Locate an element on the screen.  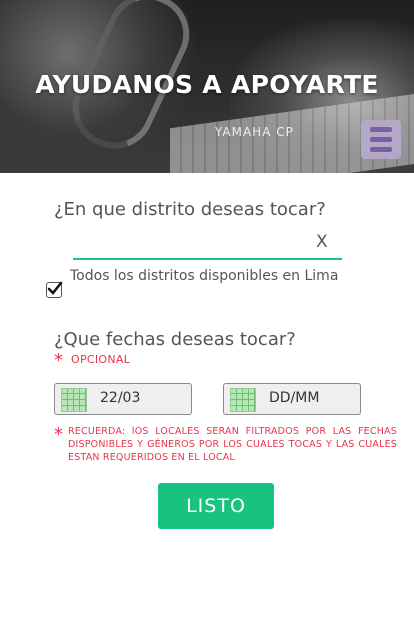
keyboard-brand-text: YAMAHA CP is located at coordinates (254, 132).